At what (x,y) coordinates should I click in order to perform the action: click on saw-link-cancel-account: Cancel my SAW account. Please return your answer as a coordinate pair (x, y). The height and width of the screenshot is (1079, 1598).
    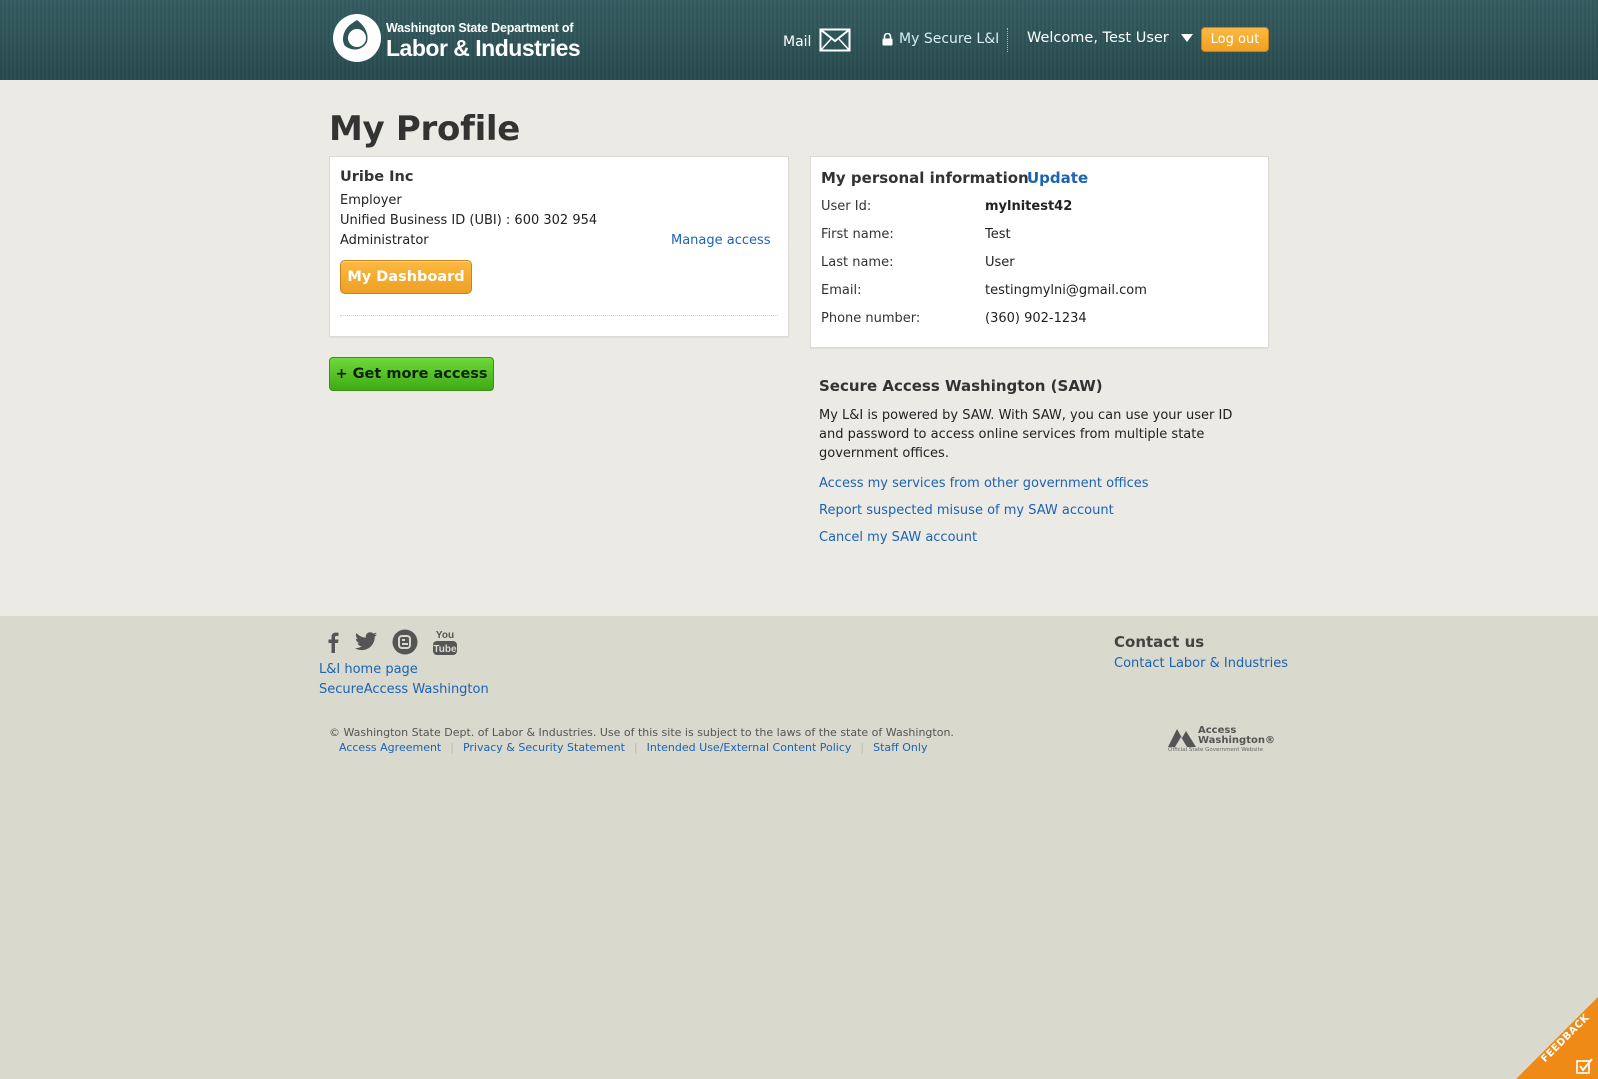
    Looking at the image, I should click on (1039, 537).